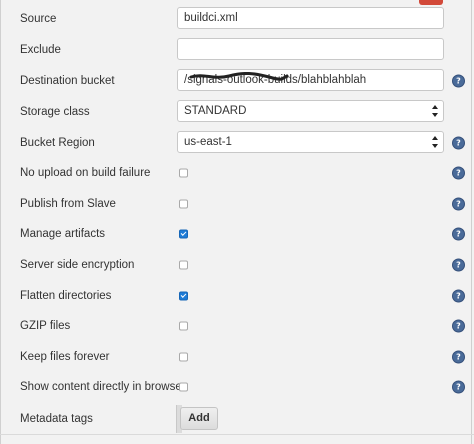 The height and width of the screenshot is (444, 474). I want to click on row-flatten-directories: Flatten directories ?, so click(237, 295).